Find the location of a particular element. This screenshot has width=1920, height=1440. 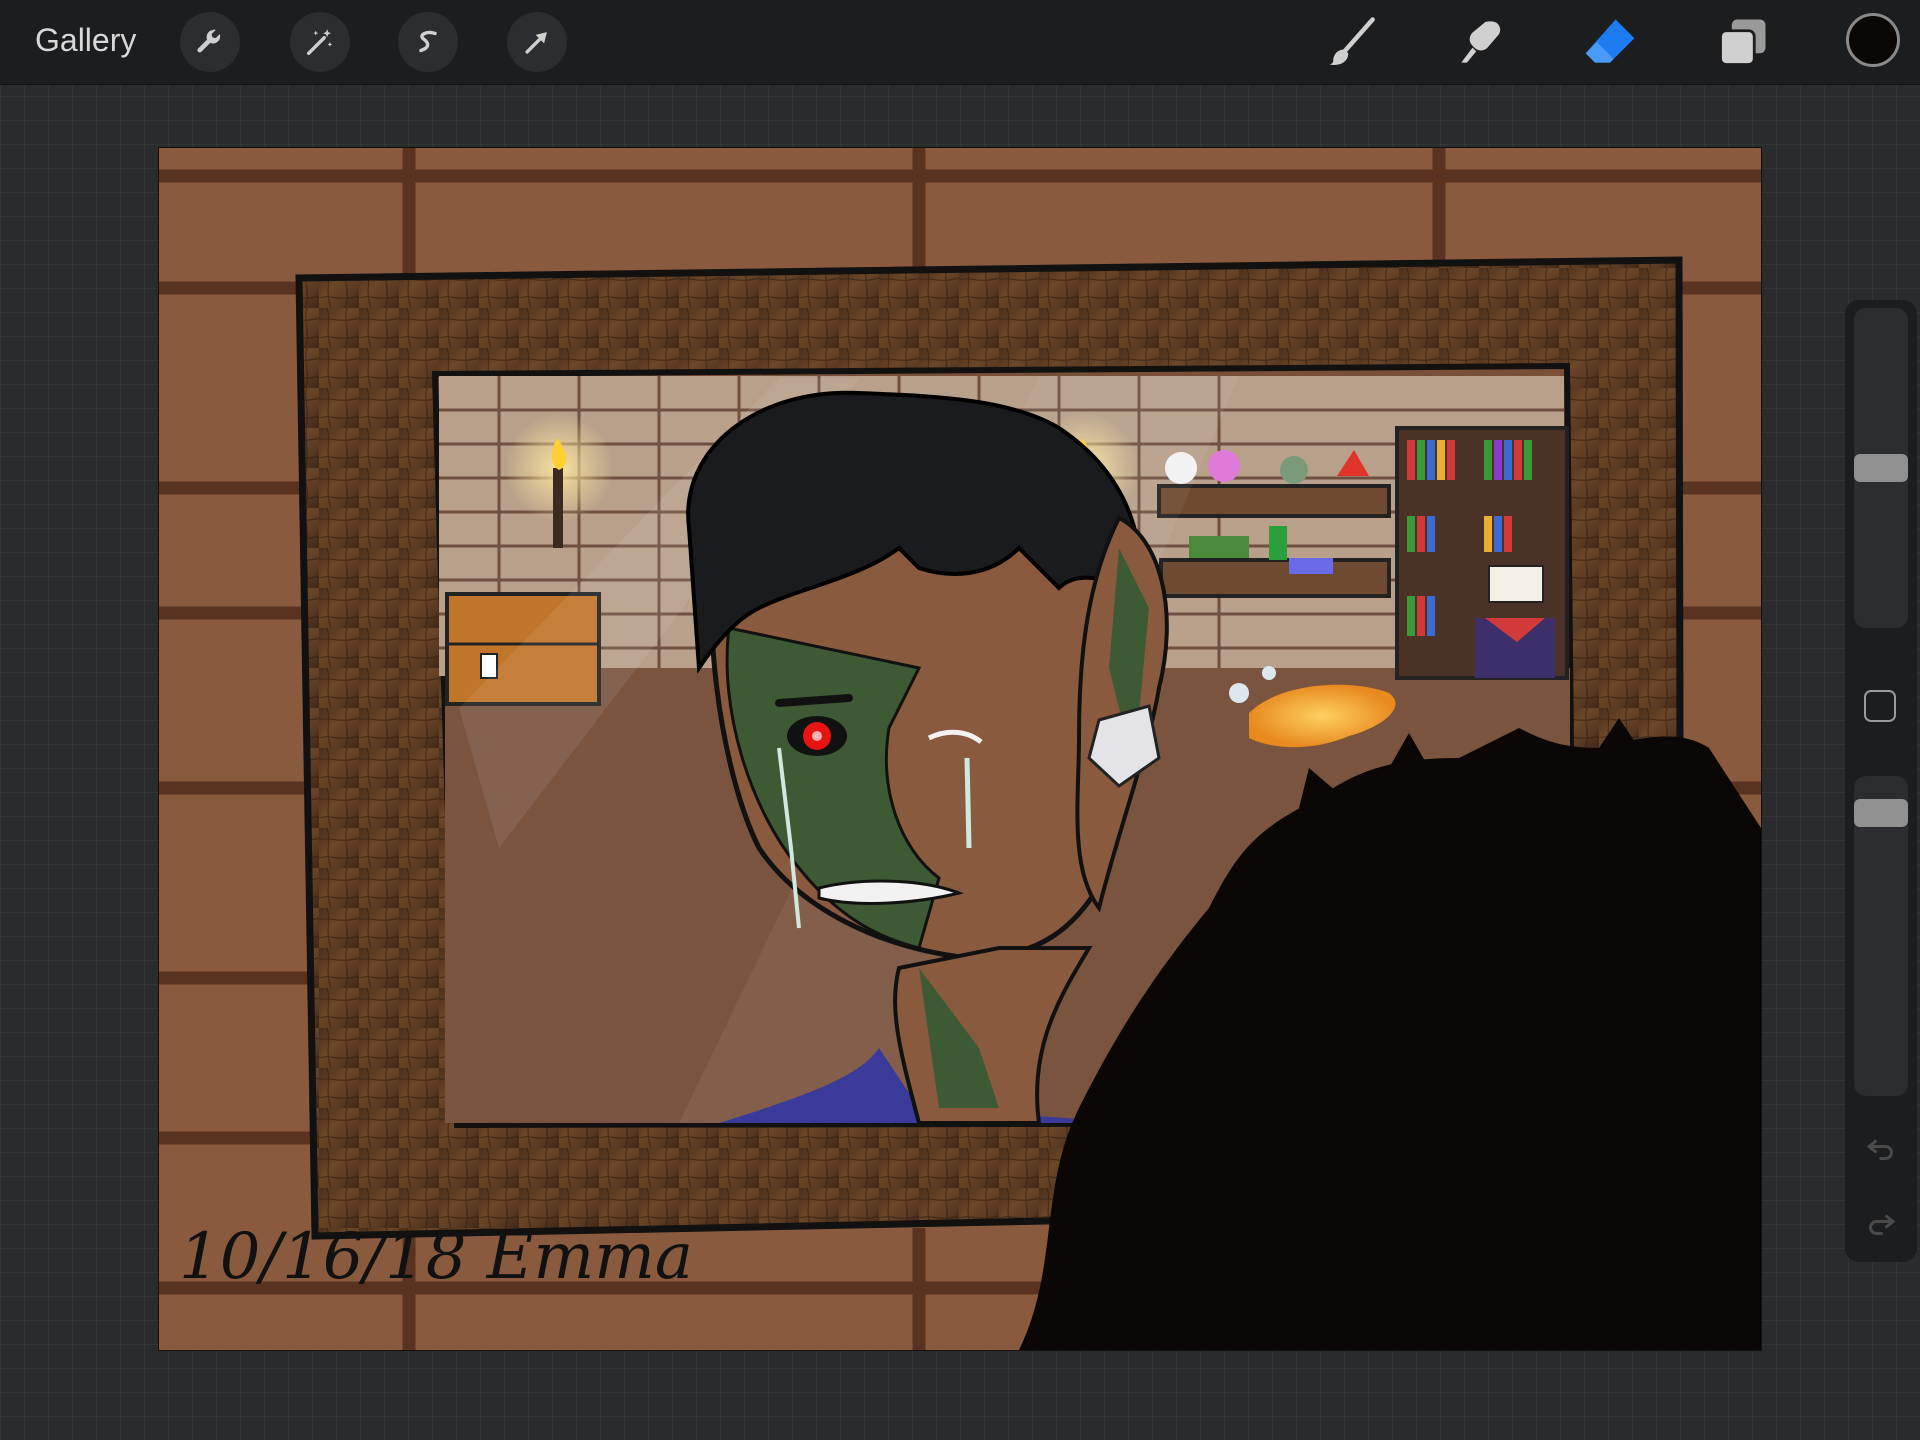

layers-button is located at coordinates (1743, 42).